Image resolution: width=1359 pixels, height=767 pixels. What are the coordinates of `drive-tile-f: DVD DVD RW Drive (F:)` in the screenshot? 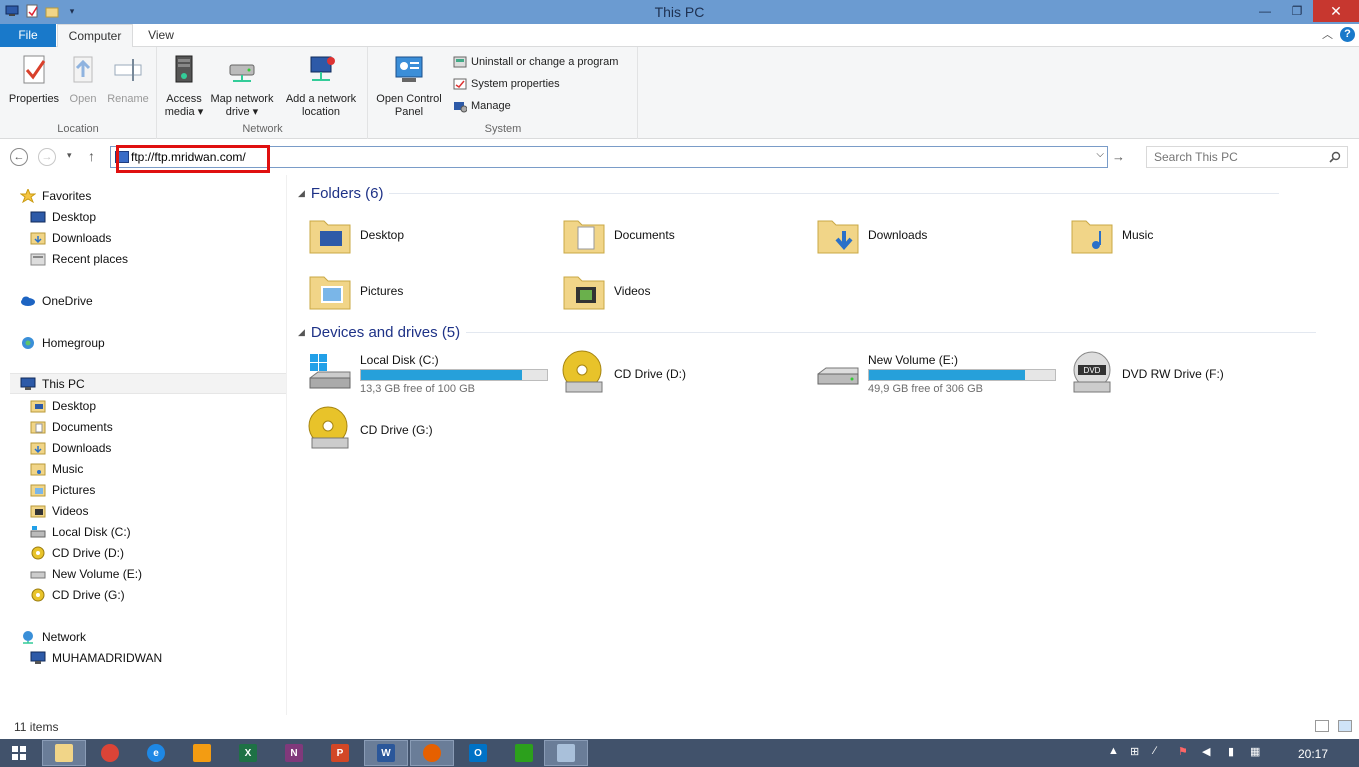 It's located at (1193, 374).